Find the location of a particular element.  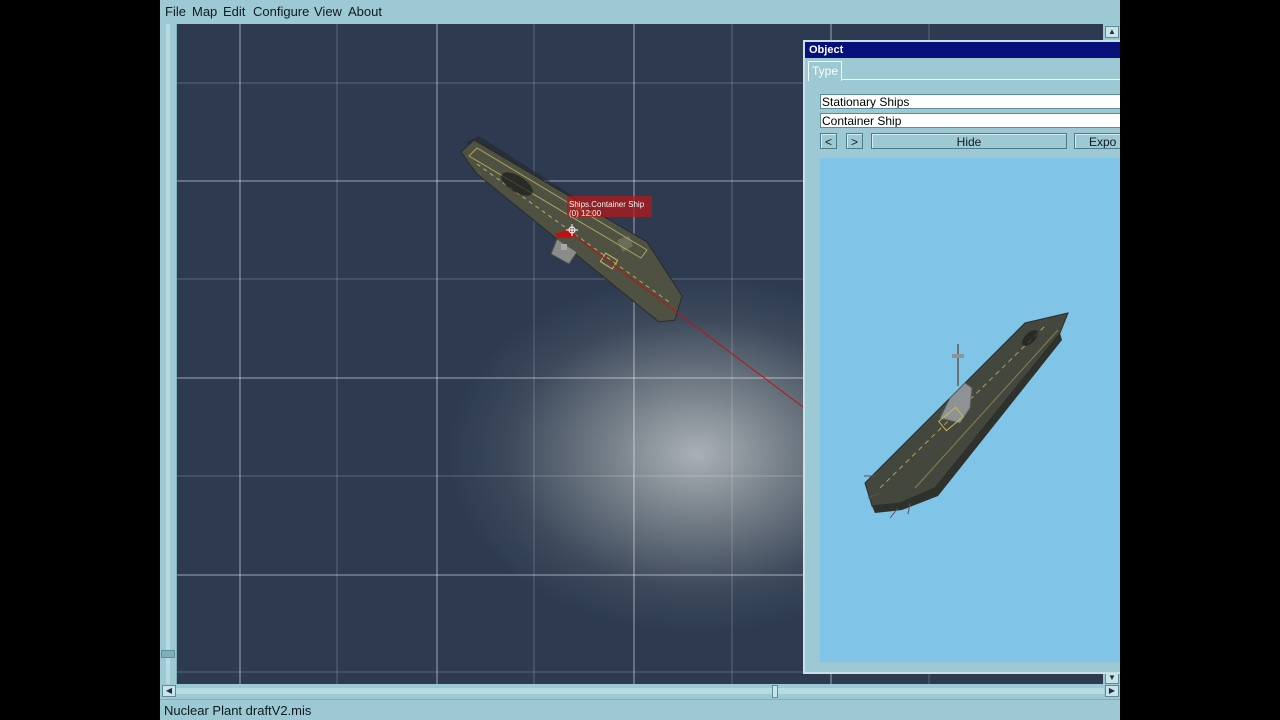

object-label-time: (0) 12:00 is located at coordinates (585, 213).